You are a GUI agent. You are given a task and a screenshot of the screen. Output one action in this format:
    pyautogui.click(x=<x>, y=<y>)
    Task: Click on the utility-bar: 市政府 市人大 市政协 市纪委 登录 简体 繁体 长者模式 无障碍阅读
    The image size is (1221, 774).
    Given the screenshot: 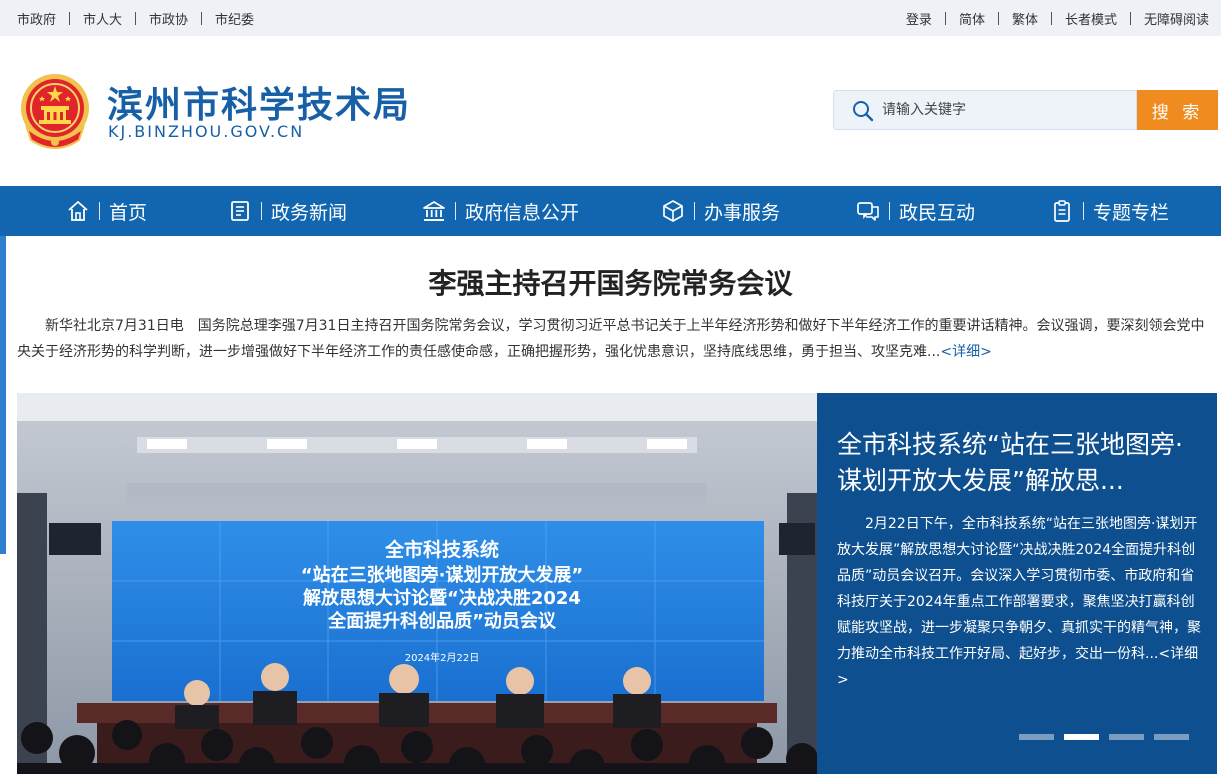 What is the action you would take?
    pyautogui.click(x=610, y=18)
    